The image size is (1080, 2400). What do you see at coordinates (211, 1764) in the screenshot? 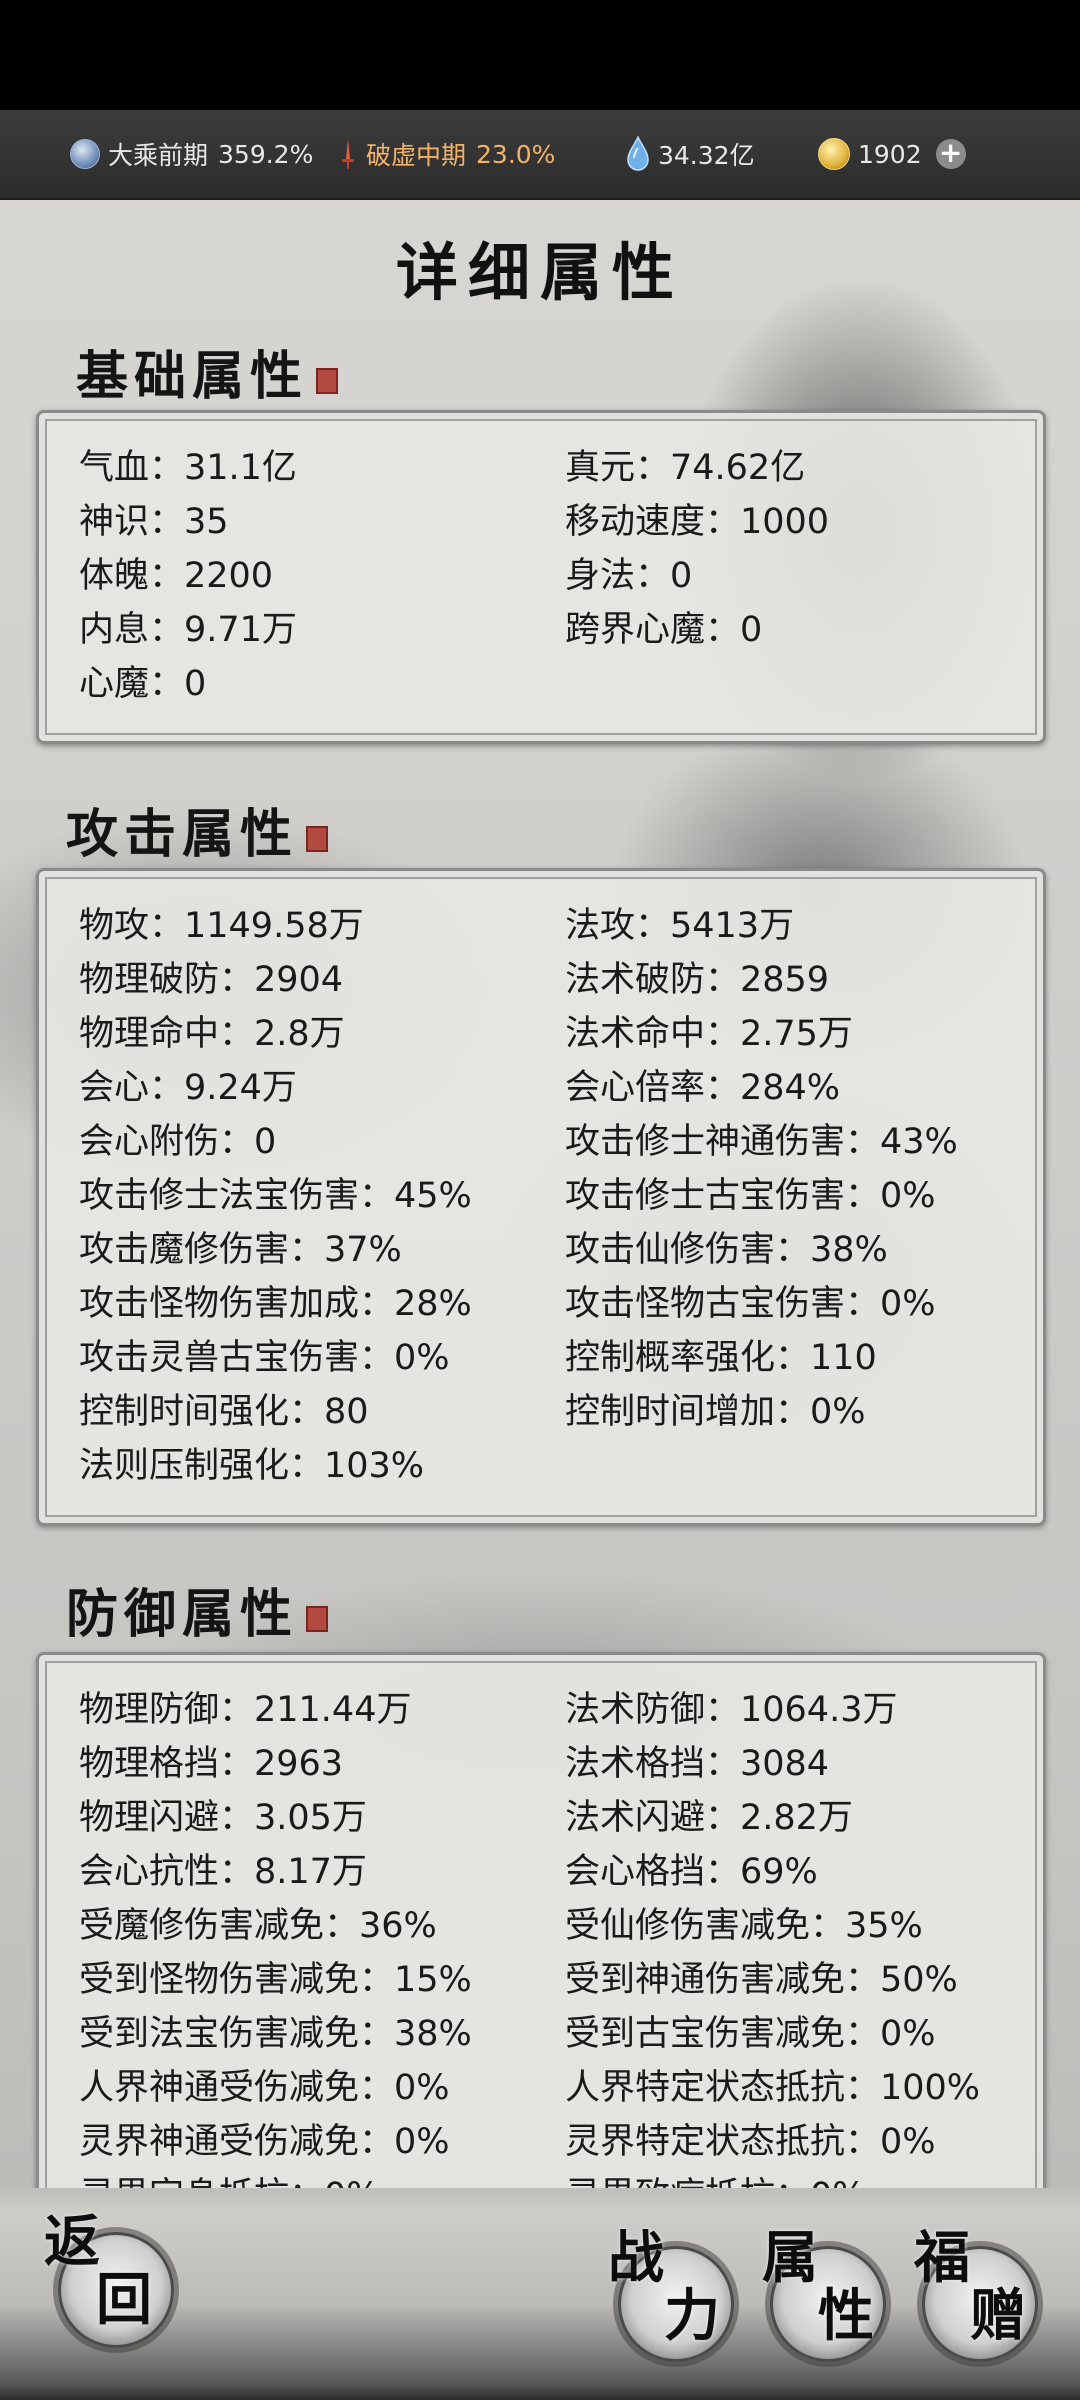
I see `attr-phys-block: 物理格挡：2963` at bounding box center [211, 1764].